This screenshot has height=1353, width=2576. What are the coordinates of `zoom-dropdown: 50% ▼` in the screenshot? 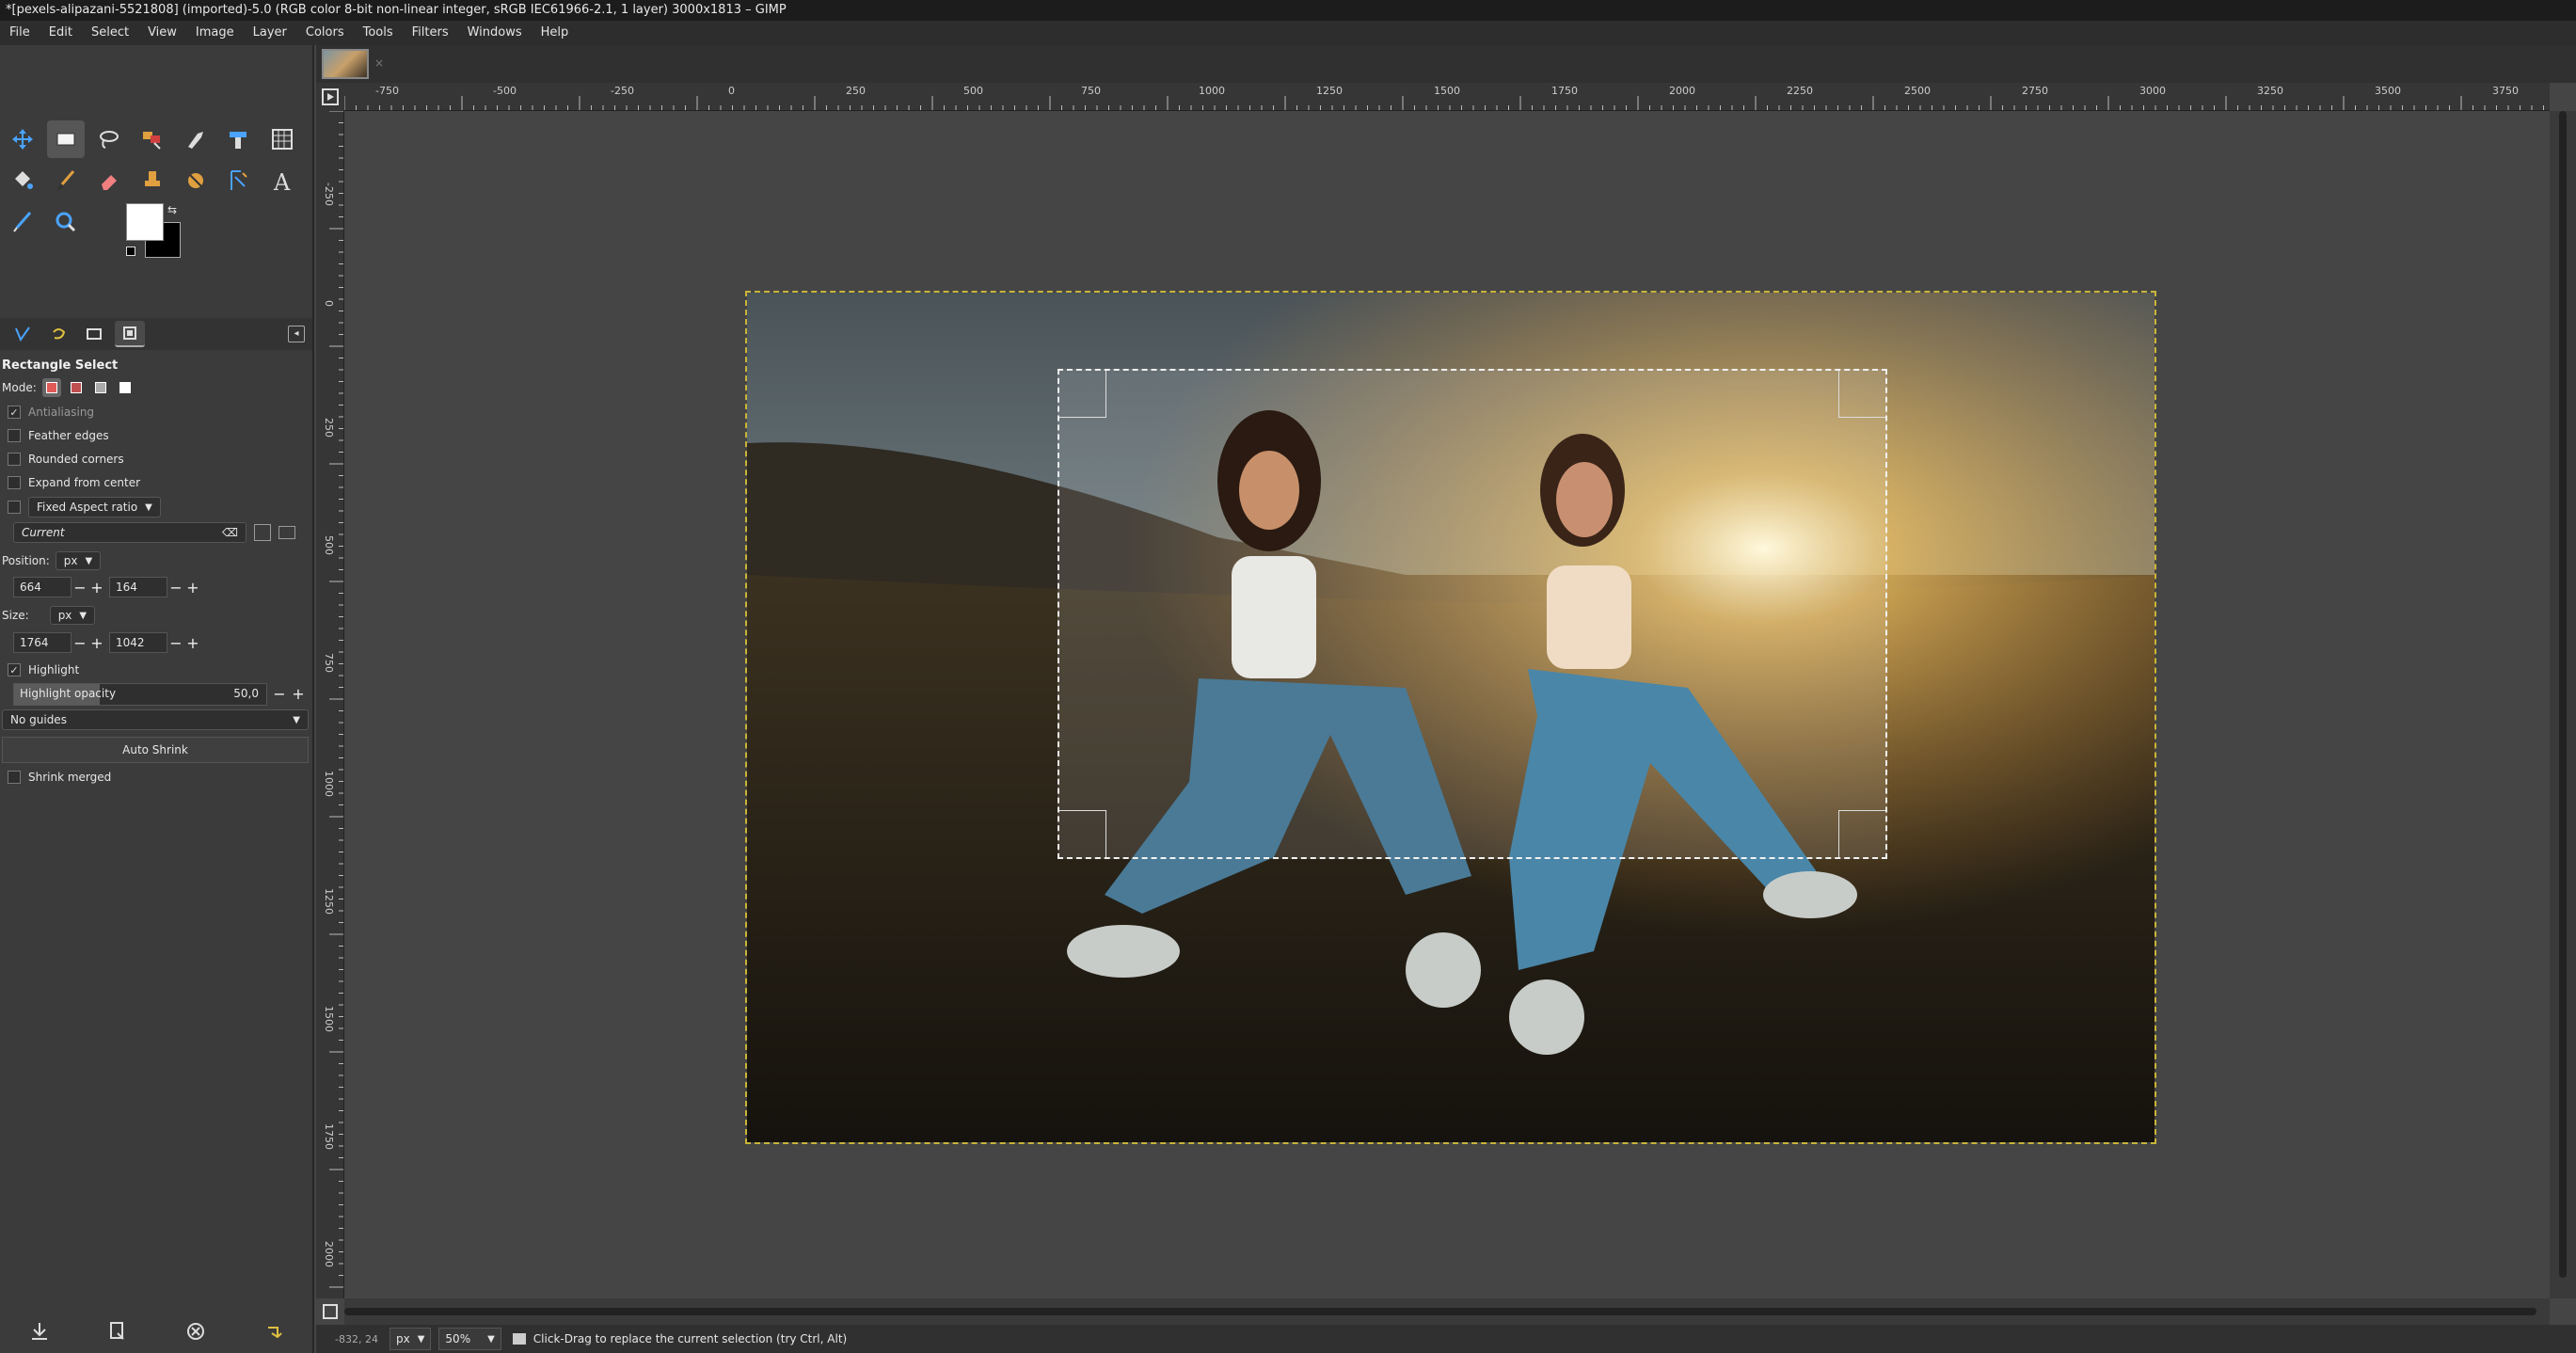 It's located at (469, 1339).